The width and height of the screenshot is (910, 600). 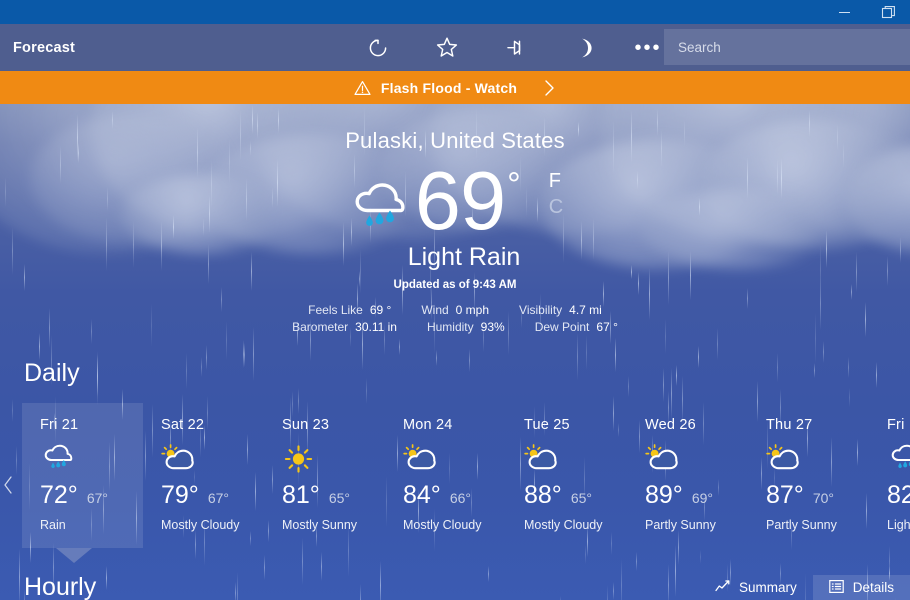 I want to click on pin-icon, so click(x=513, y=47).